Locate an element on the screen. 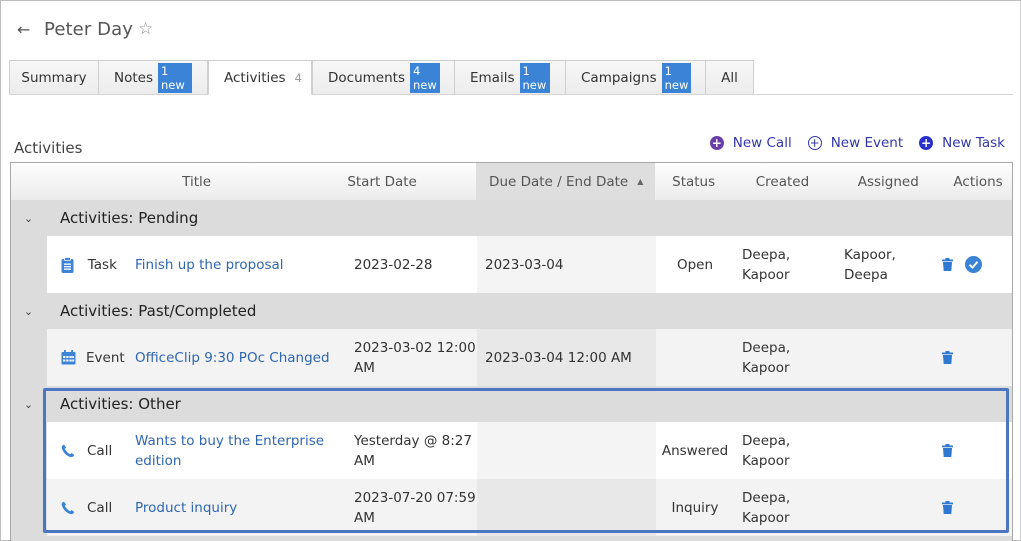 The height and width of the screenshot is (541, 1021). activity-type: Task is located at coordinates (102, 264).